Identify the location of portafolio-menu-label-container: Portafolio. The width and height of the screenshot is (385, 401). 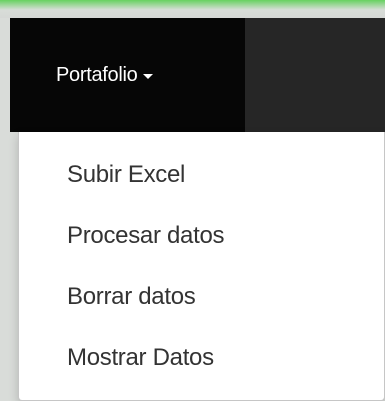
(104, 75).